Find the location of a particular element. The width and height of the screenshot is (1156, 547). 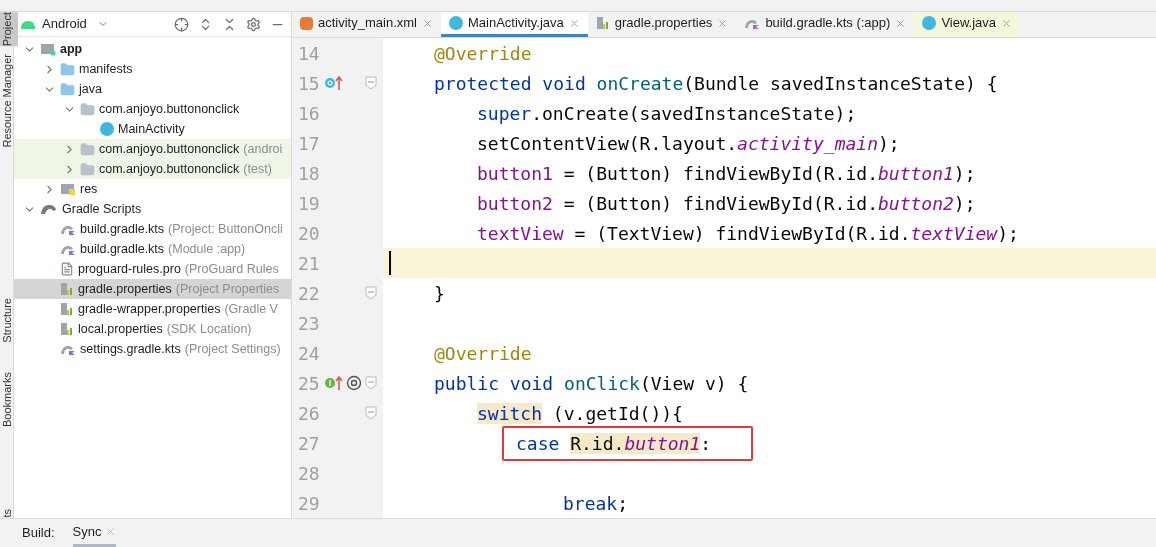

line-number: 23 is located at coordinates (309, 323).